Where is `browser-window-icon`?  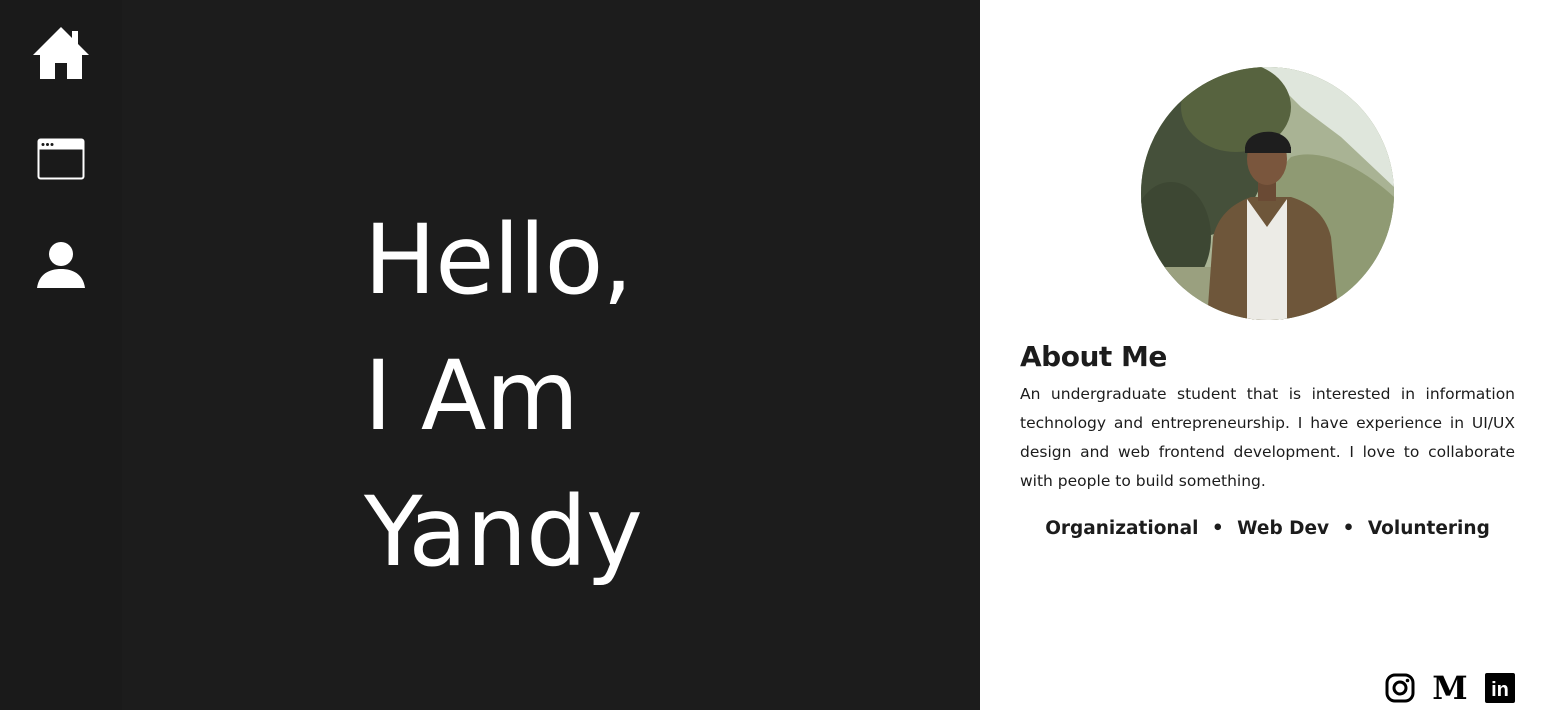
browser-window-icon is located at coordinates (61, 159).